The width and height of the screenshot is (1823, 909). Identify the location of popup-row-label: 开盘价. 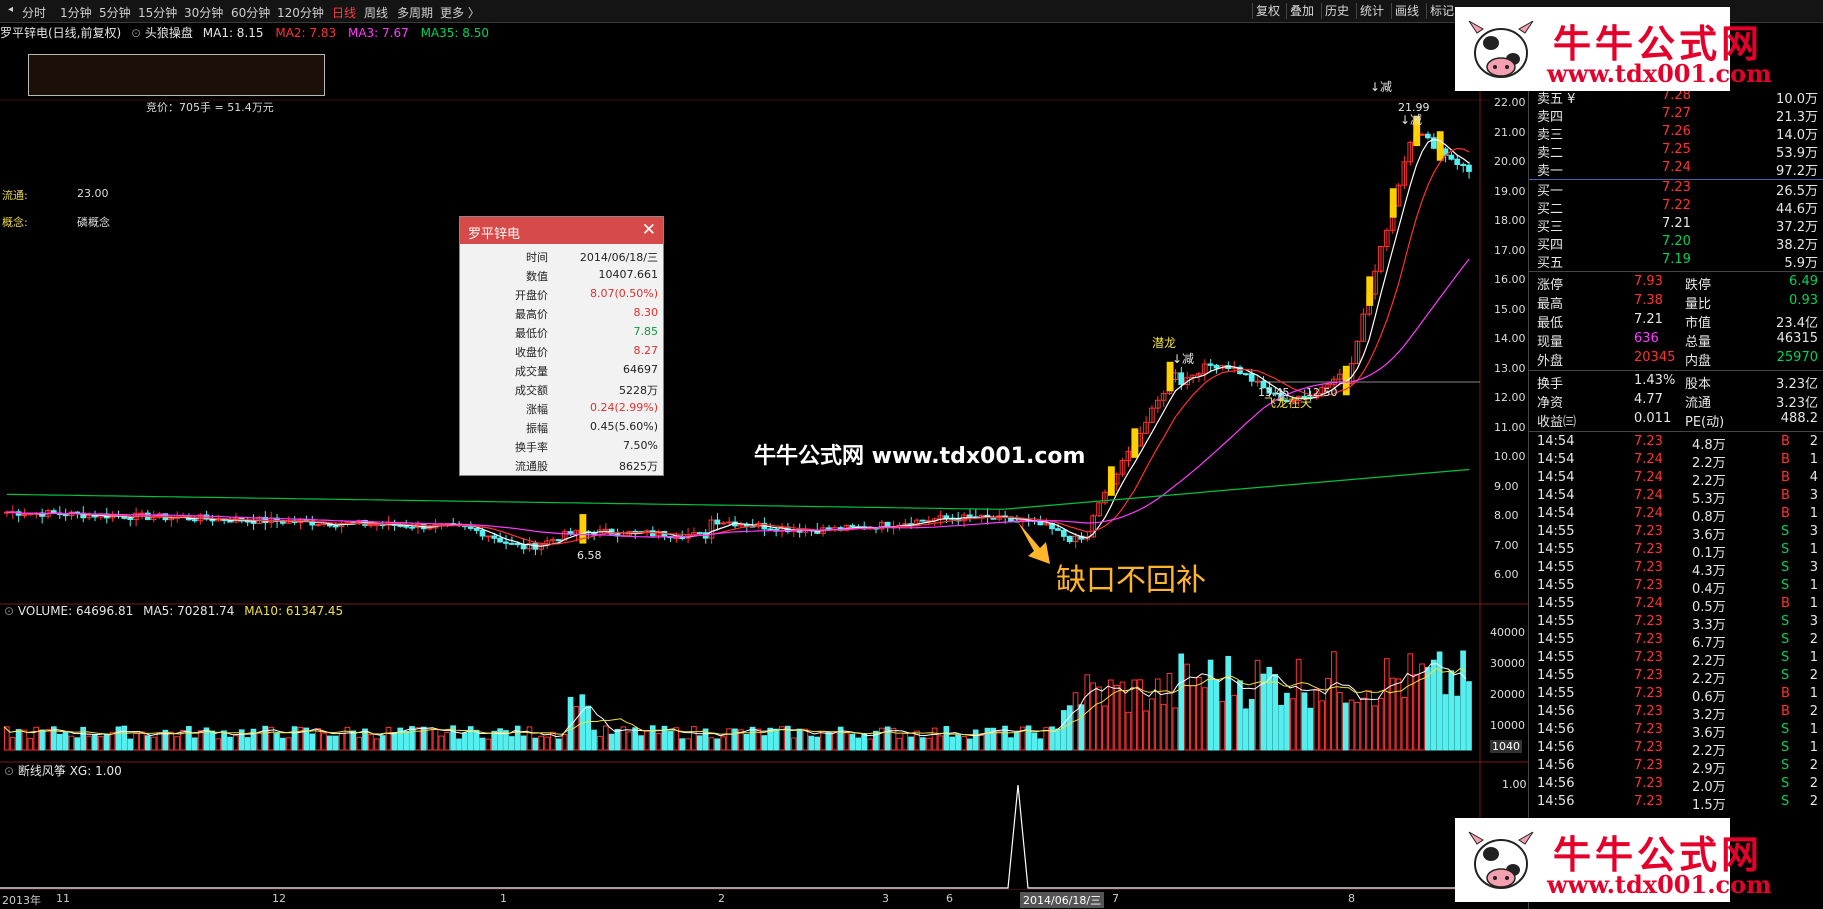
(531, 295).